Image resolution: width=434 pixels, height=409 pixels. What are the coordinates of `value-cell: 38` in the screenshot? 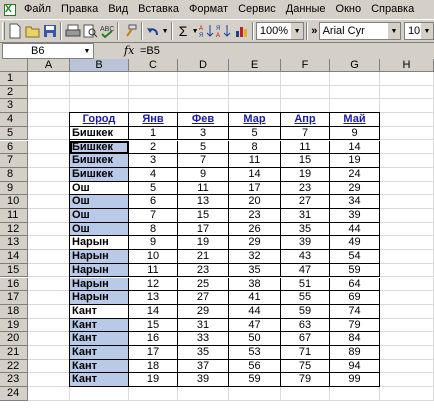 It's located at (255, 284).